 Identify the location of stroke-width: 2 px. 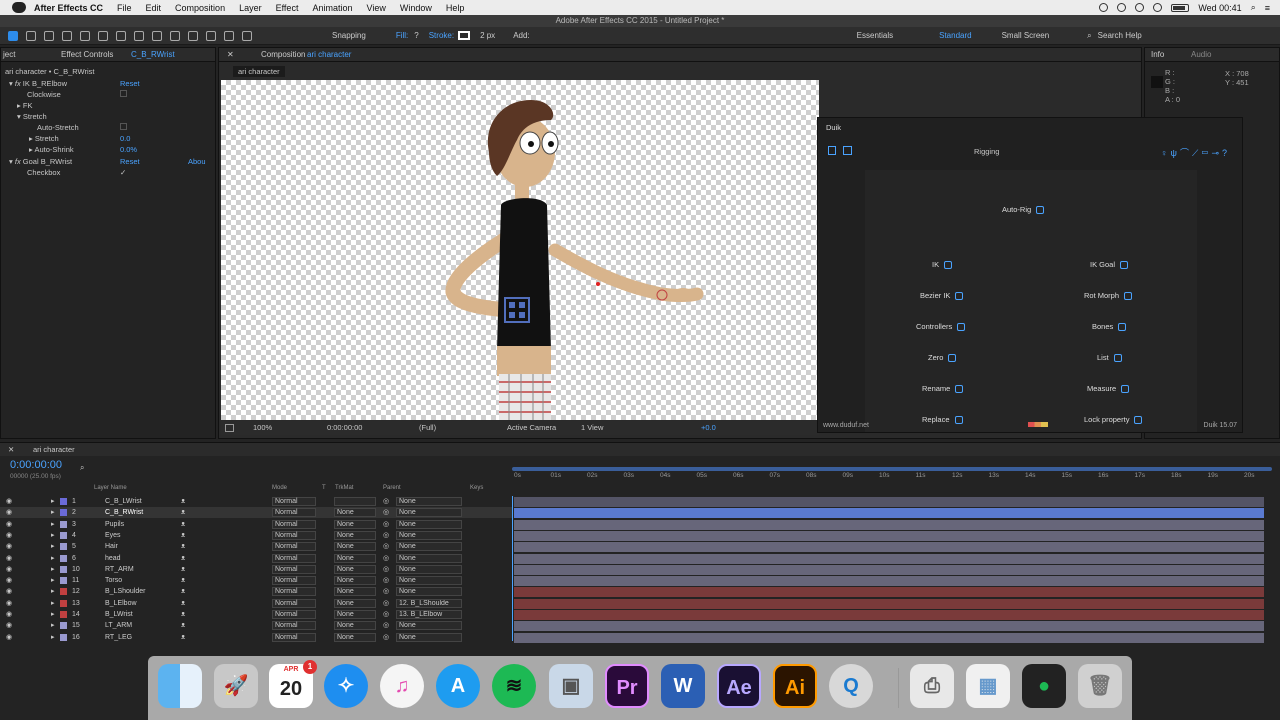
(487, 35).